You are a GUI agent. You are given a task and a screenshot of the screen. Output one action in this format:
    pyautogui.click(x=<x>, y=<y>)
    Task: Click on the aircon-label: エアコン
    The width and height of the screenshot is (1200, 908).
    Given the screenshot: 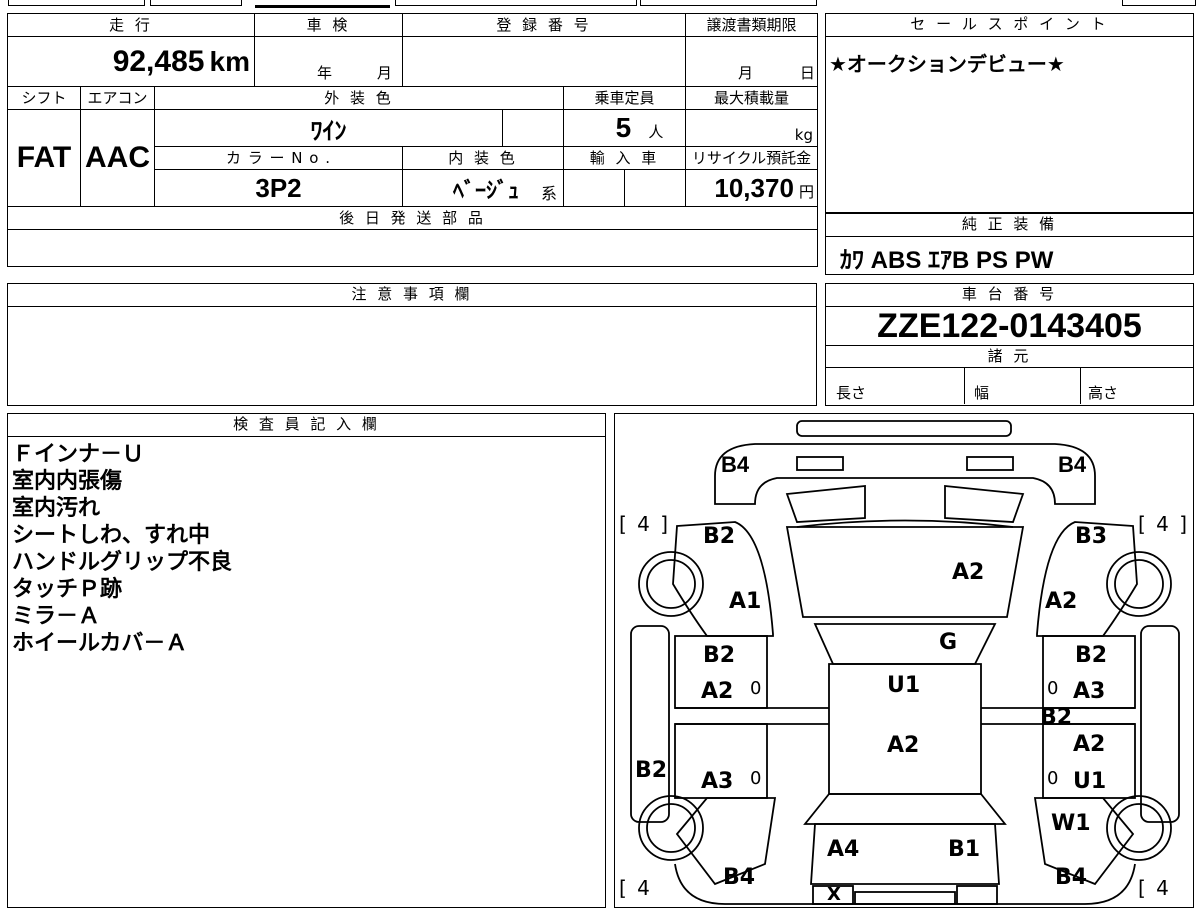 What is the action you would take?
    pyautogui.click(x=117, y=98)
    